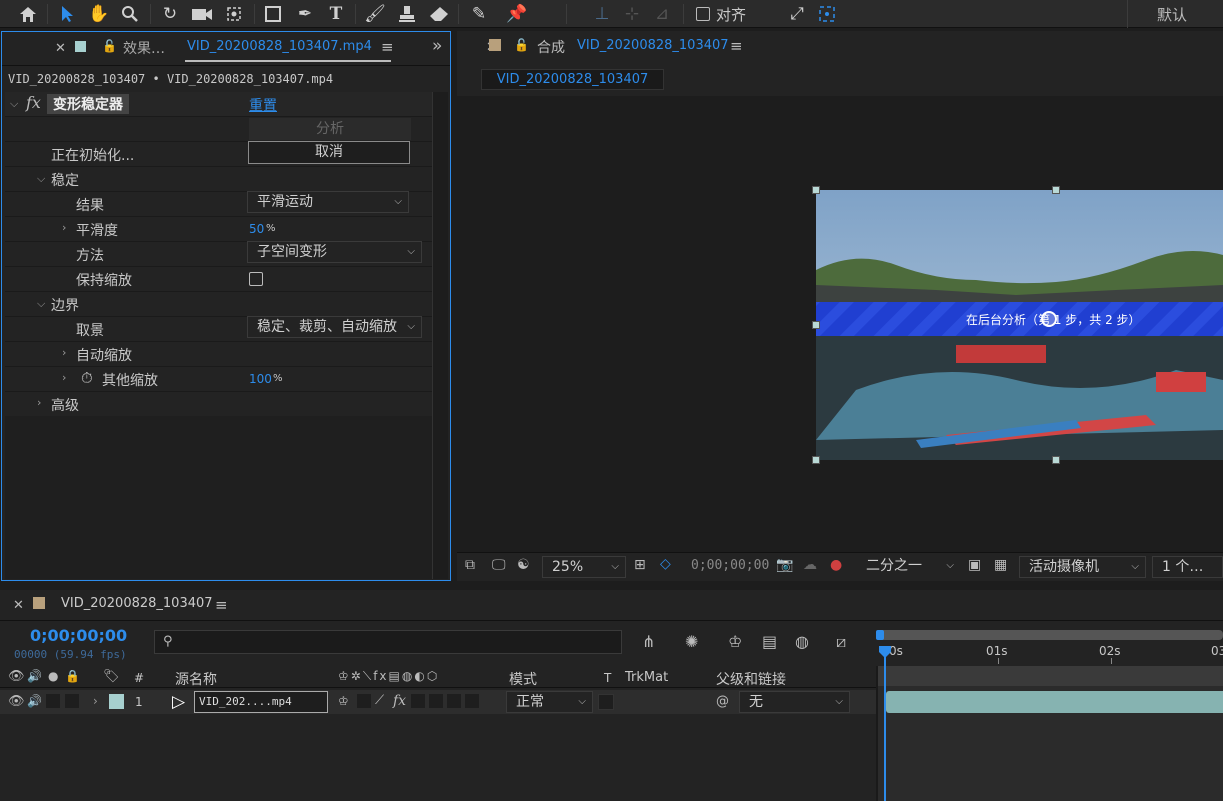 Image resolution: width=1223 pixels, height=801 pixels. What do you see at coordinates (88, 104) in the screenshot?
I see `effect-name: 变形稳定器` at bounding box center [88, 104].